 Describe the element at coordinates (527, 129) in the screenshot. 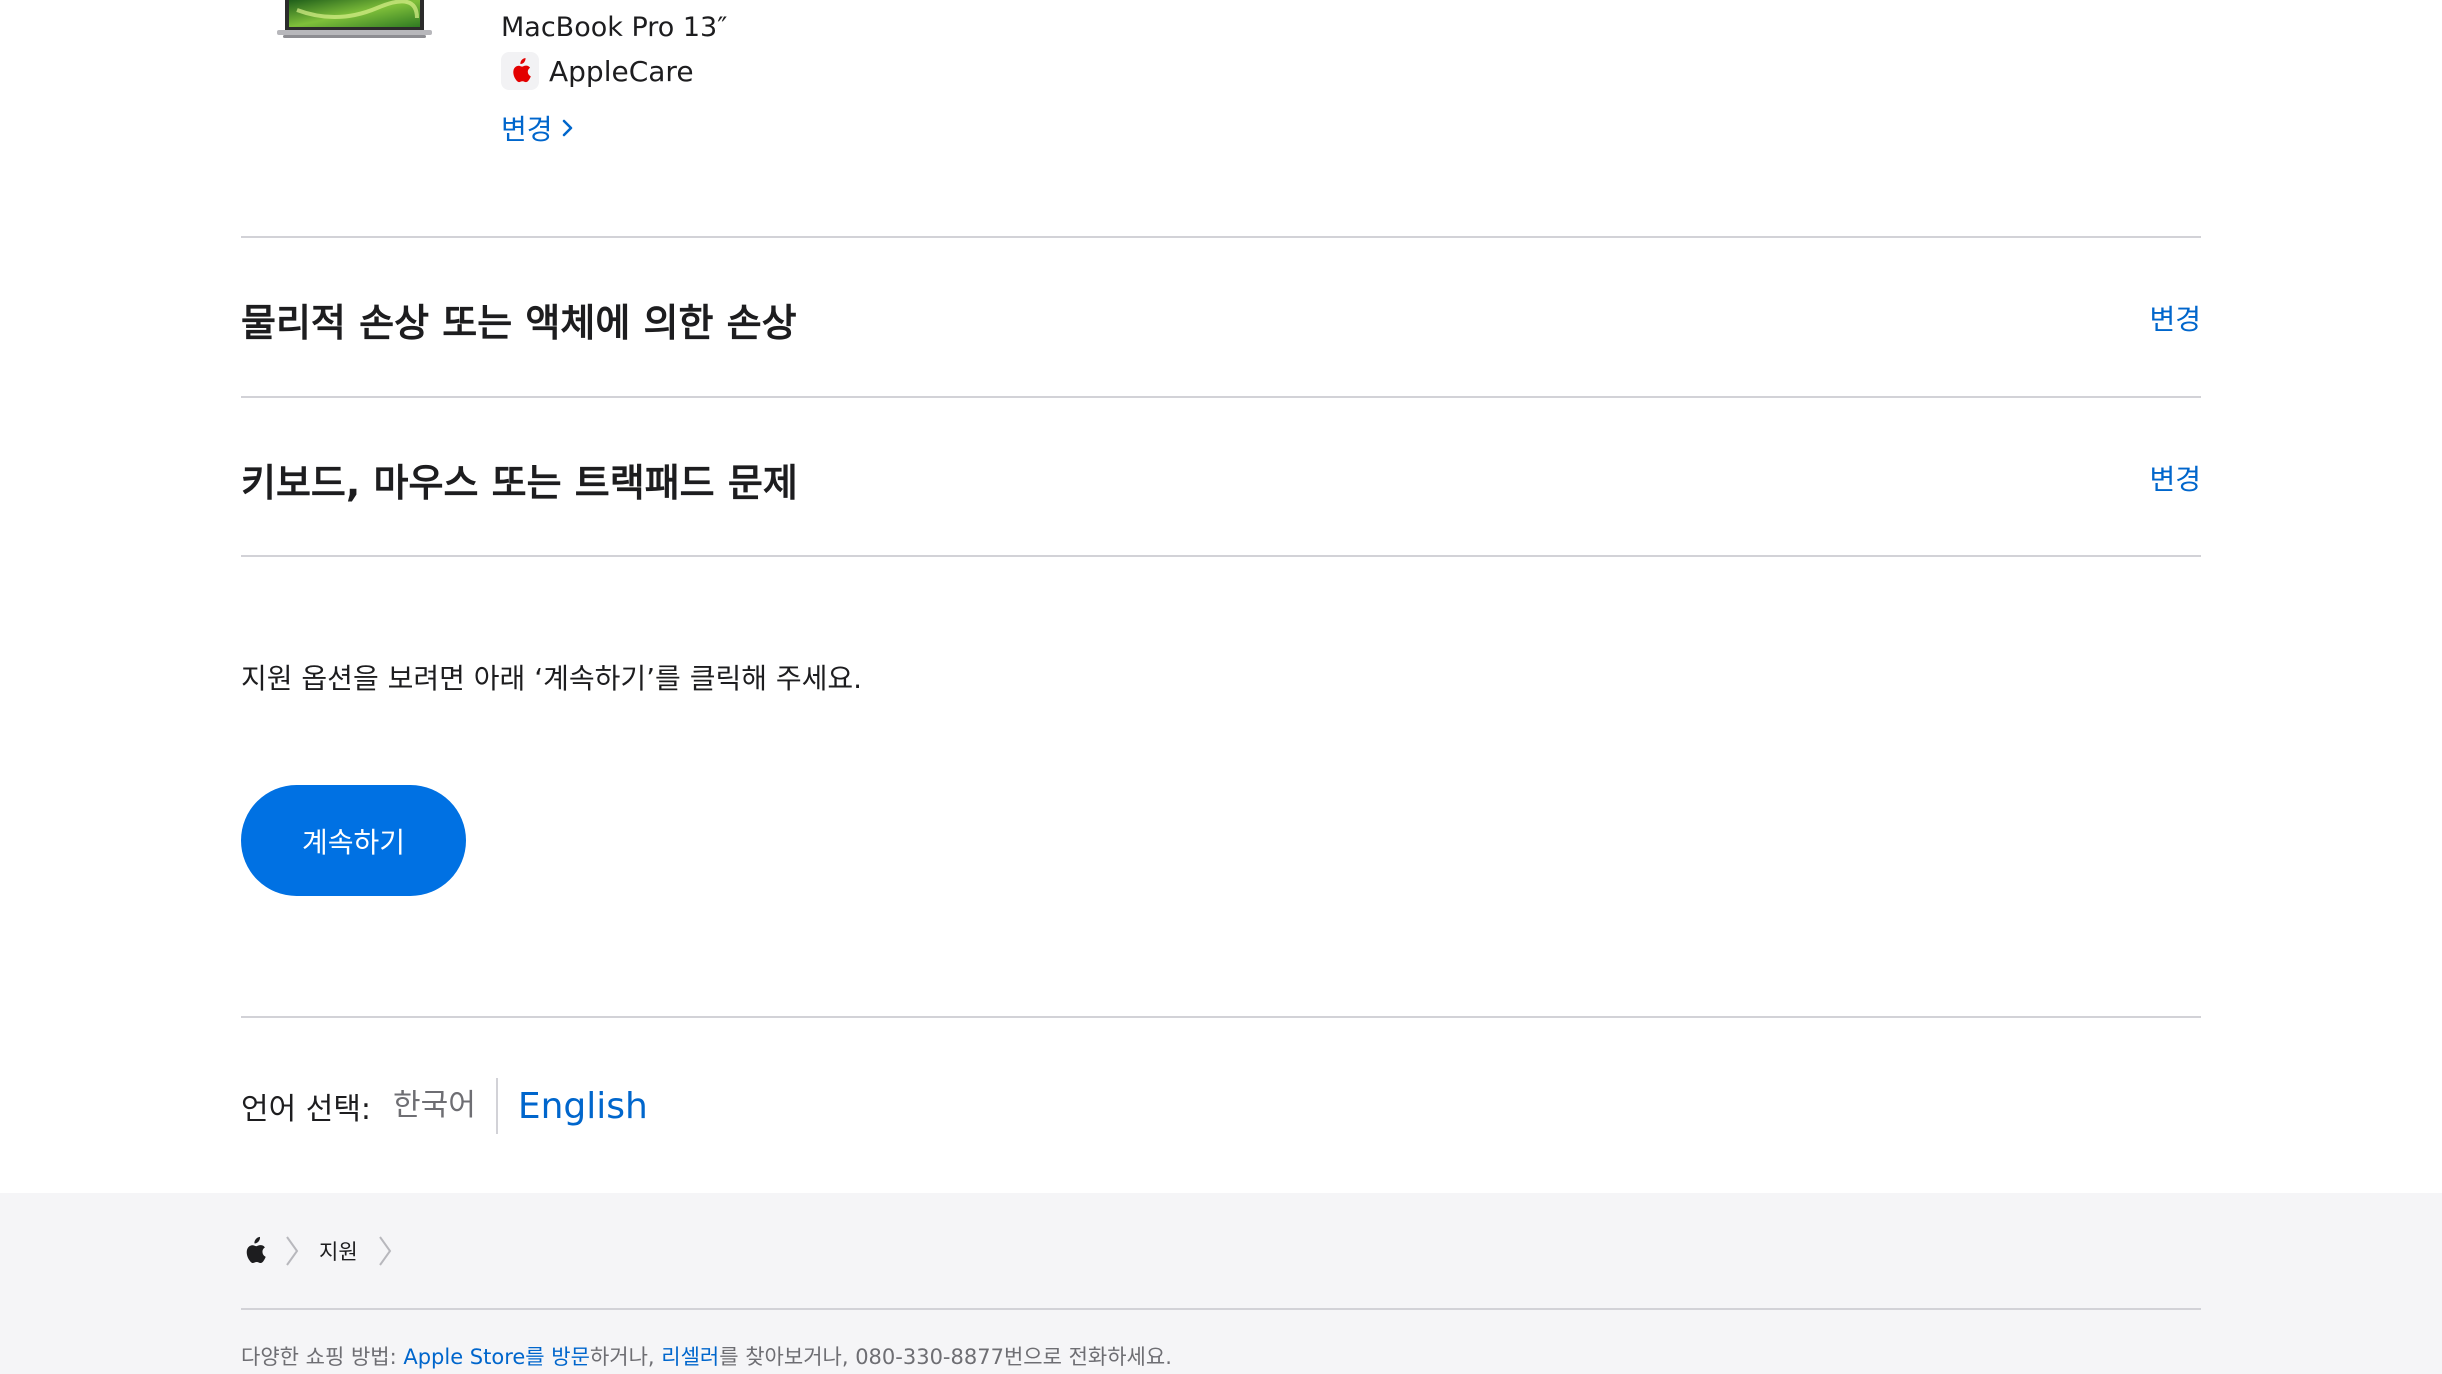

I see `change-product-label: 변경` at that location.